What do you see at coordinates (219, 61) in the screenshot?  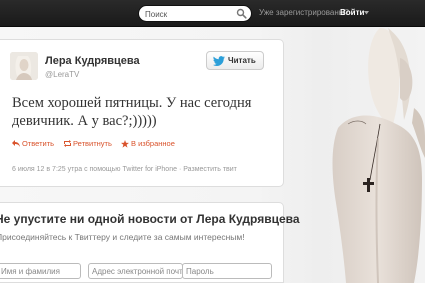 I see `twitter-bird-icon` at bounding box center [219, 61].